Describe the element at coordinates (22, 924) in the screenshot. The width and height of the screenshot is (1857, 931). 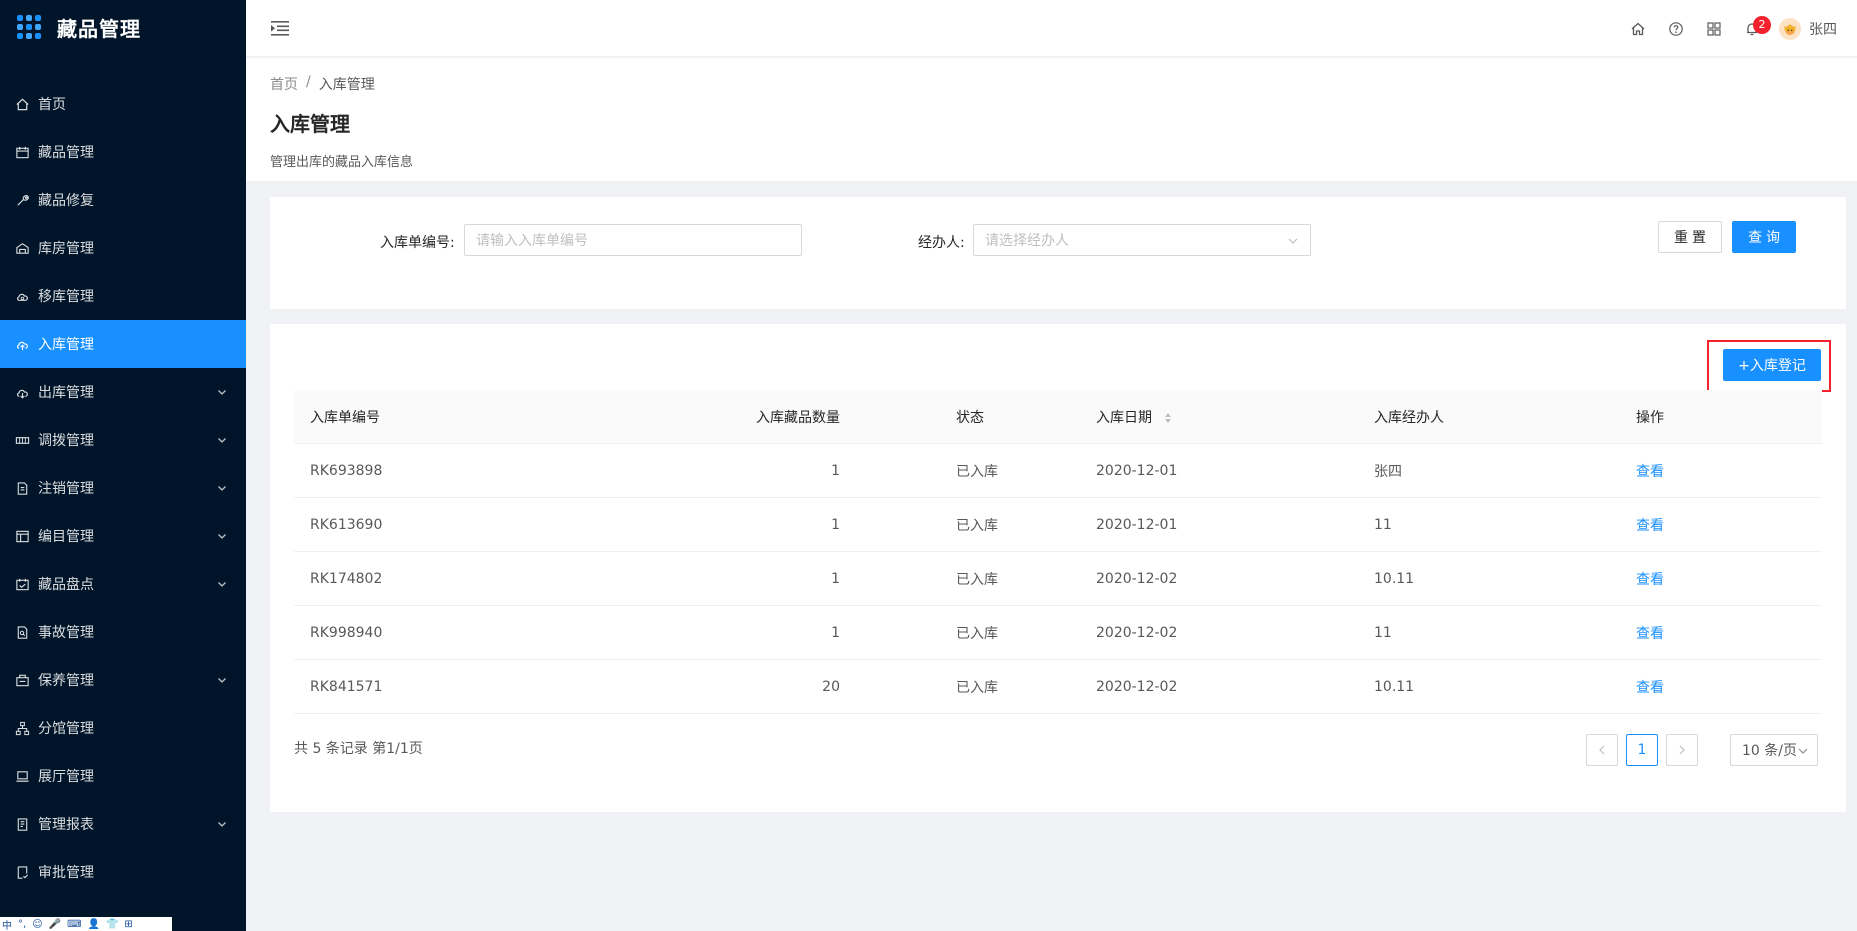
I see `ime-item: °,` at that location.